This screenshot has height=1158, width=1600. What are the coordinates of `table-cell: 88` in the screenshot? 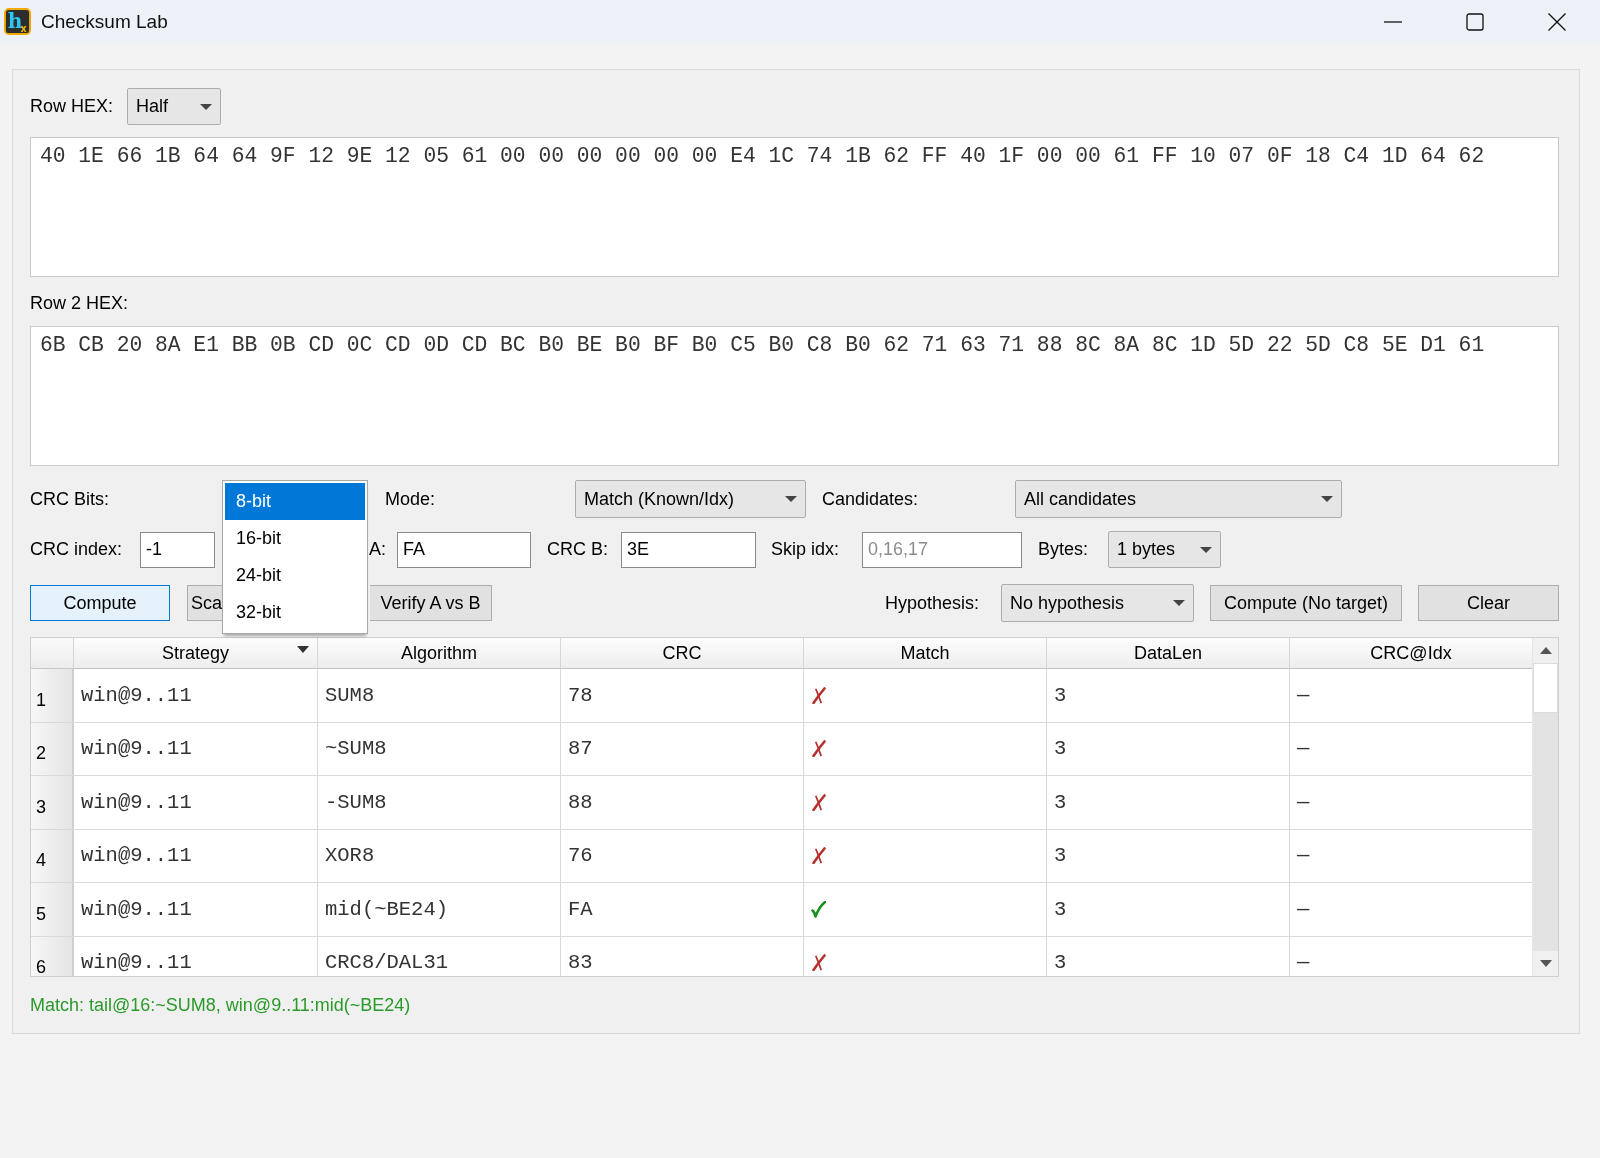 It's located at (682, 803).